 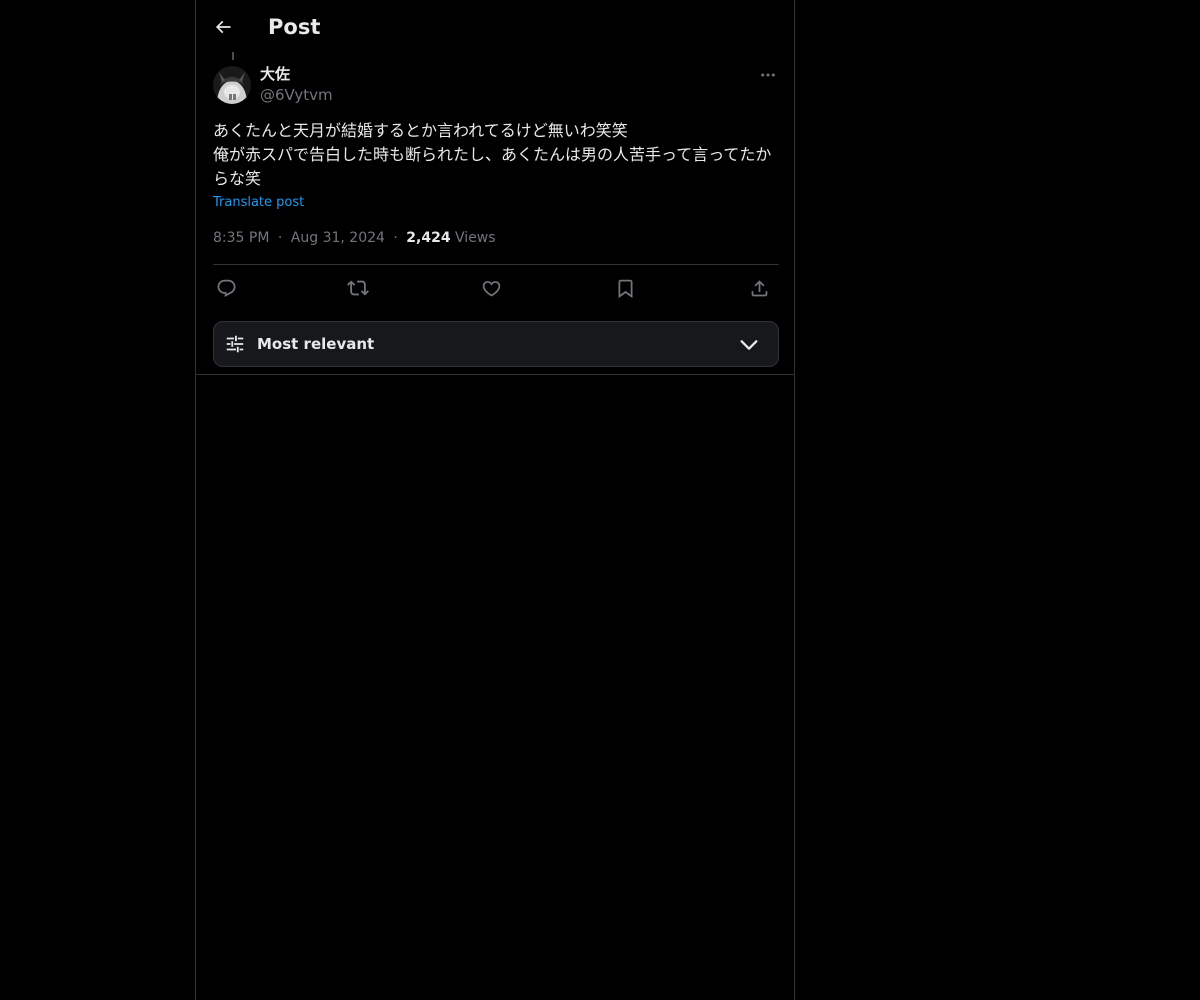 I want to click on reply-button, so click(x=226, y=288).